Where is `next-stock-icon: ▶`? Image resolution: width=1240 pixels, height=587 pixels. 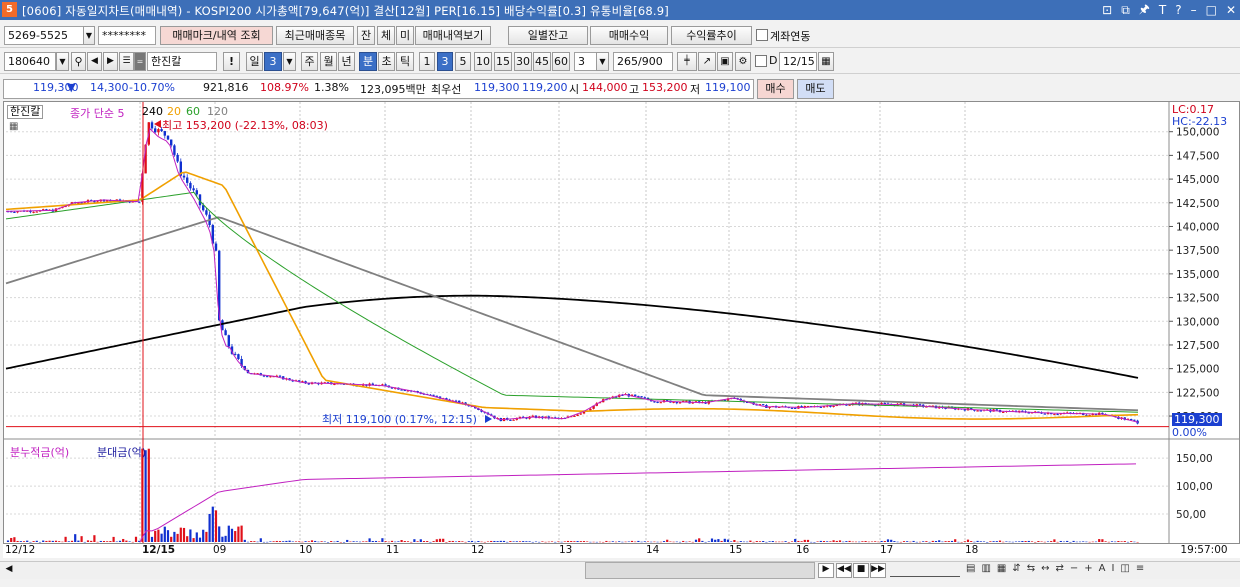 next-stock-icon: ▶ is located at coordinates (110, 61).